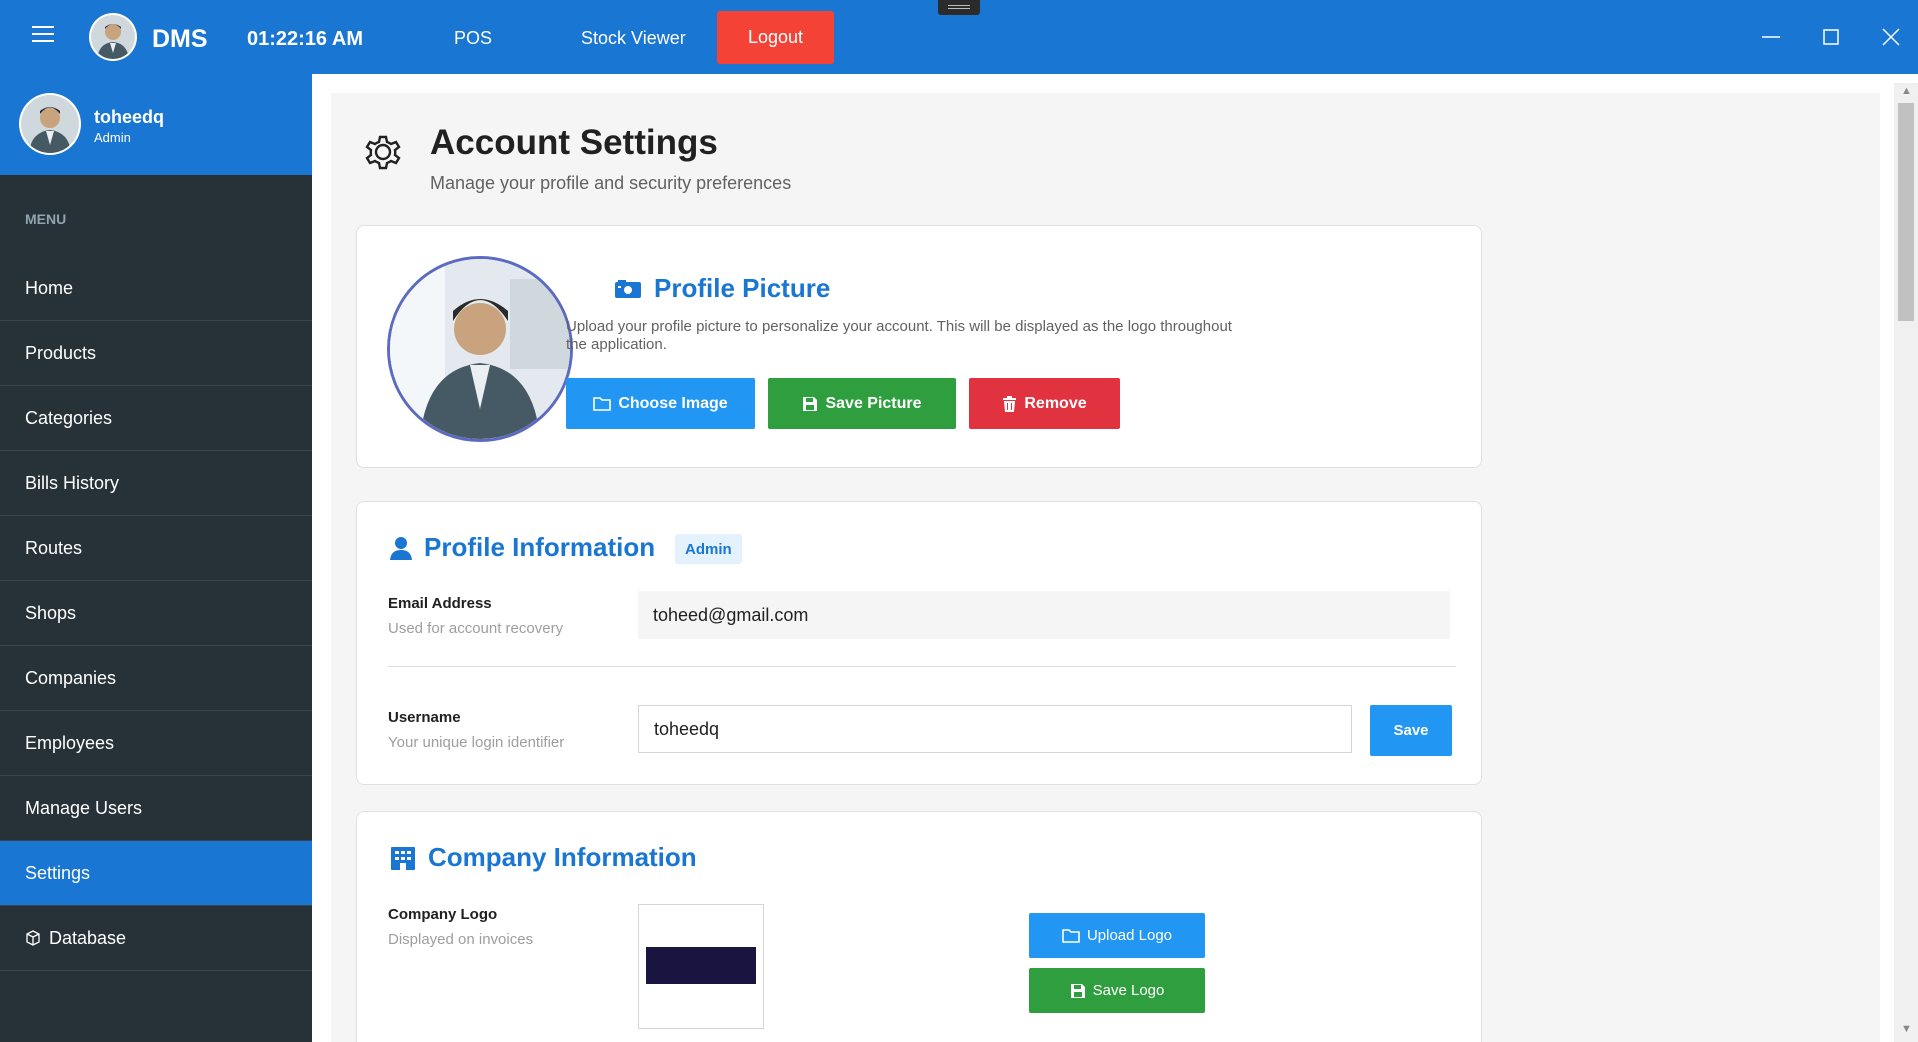 Image resolution: width=1918 pixels, height=1042 pixels. Describe the element at coordinates (1771, 37) in the screenshot. I see `minimize-icon` at that location.